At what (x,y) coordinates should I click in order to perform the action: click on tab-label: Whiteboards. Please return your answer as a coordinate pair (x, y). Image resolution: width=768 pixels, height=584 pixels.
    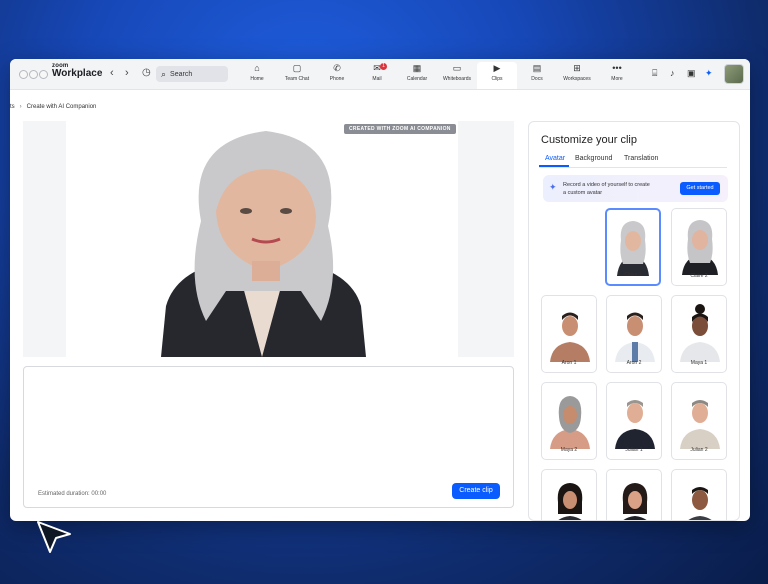
    Looking at the image, I should click on (457, 79).